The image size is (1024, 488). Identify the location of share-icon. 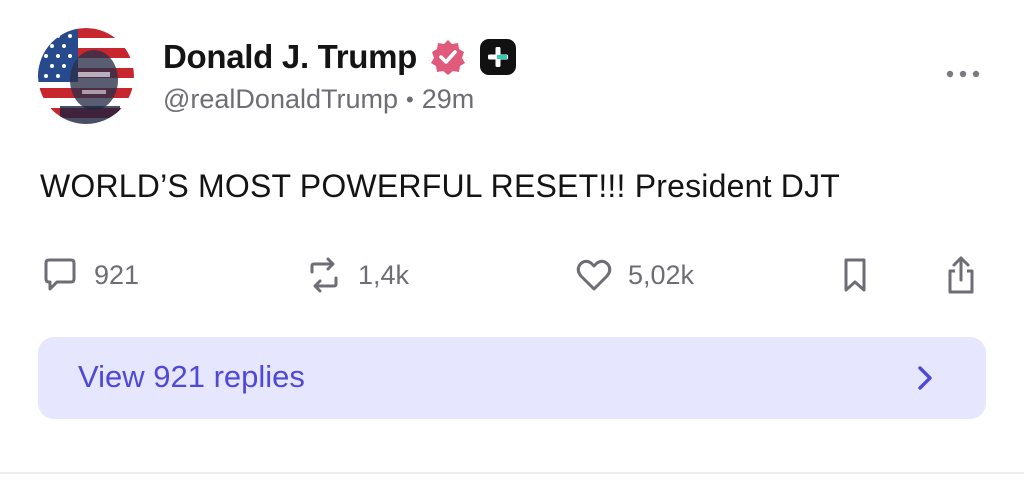
(961, 275).